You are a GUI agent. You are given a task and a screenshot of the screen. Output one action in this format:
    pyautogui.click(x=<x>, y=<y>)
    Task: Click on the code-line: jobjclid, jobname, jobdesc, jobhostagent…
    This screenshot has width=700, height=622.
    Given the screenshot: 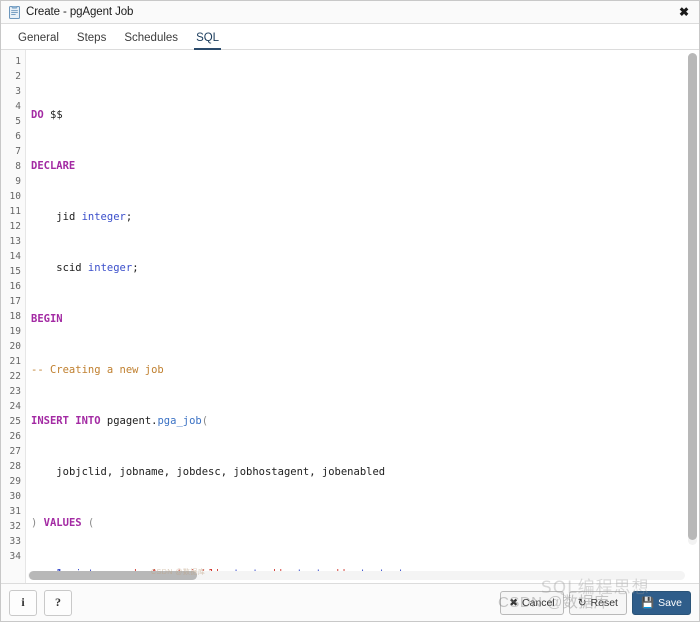 What is the action you would take?
    pyautogui.click(x=221, y=472)
    